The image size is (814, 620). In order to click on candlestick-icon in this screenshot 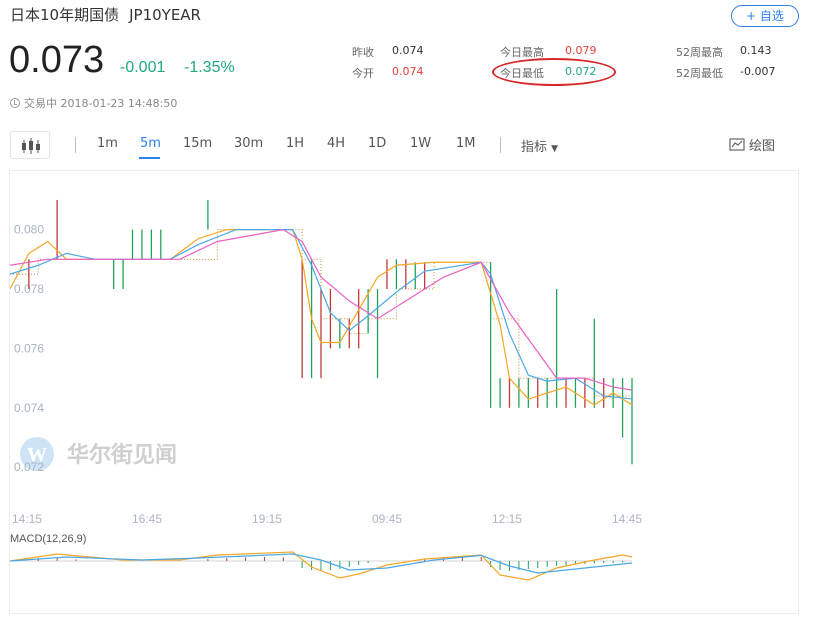, I will do `click(31, 146)`.